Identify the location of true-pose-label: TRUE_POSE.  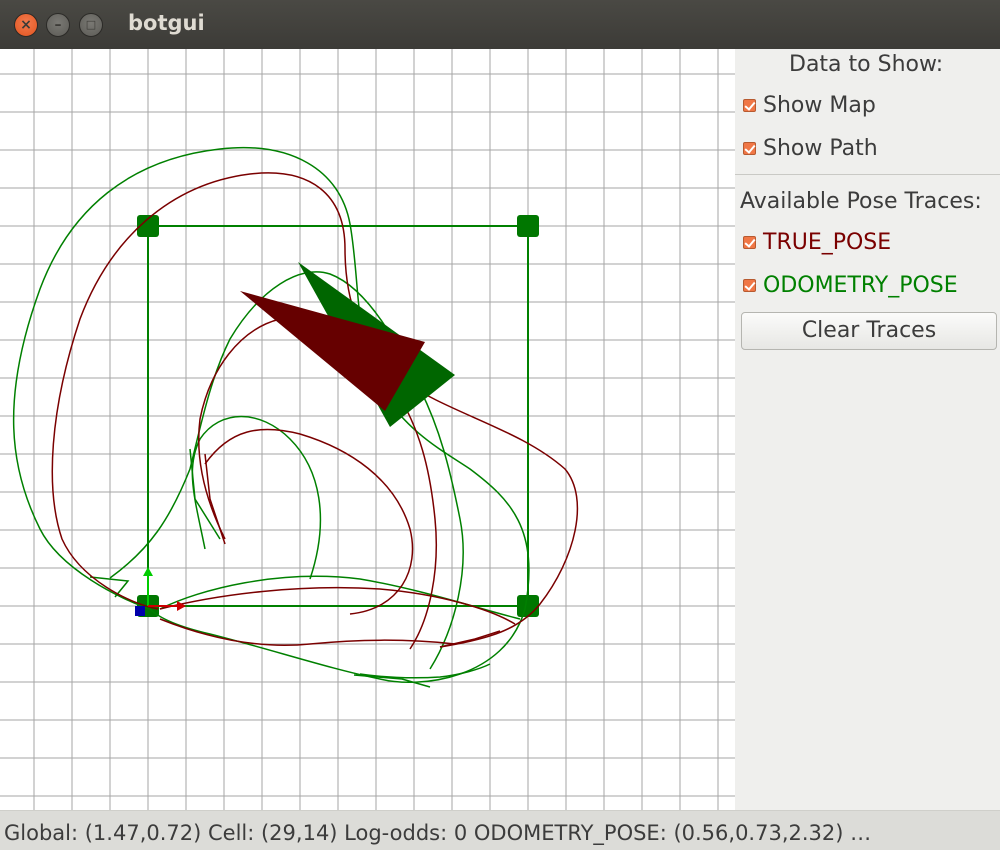
(827, 242).